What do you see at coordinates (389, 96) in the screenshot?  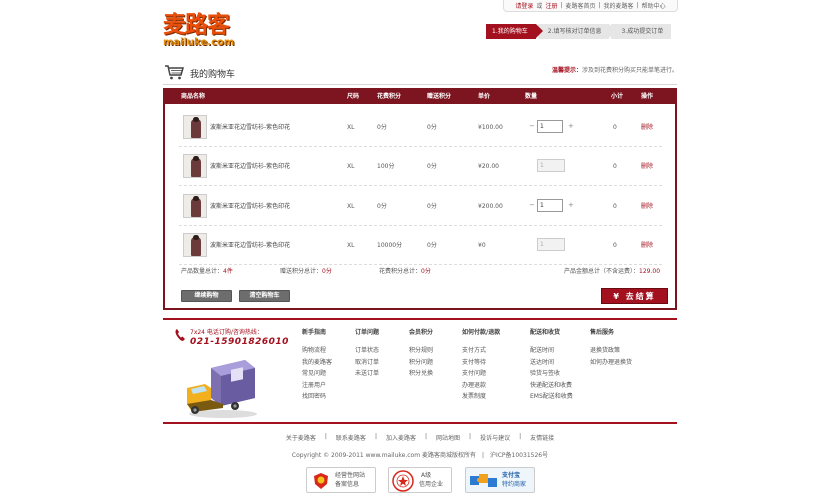 I see `col-cost-points: 花费积分` at bounding box center [389, 96].